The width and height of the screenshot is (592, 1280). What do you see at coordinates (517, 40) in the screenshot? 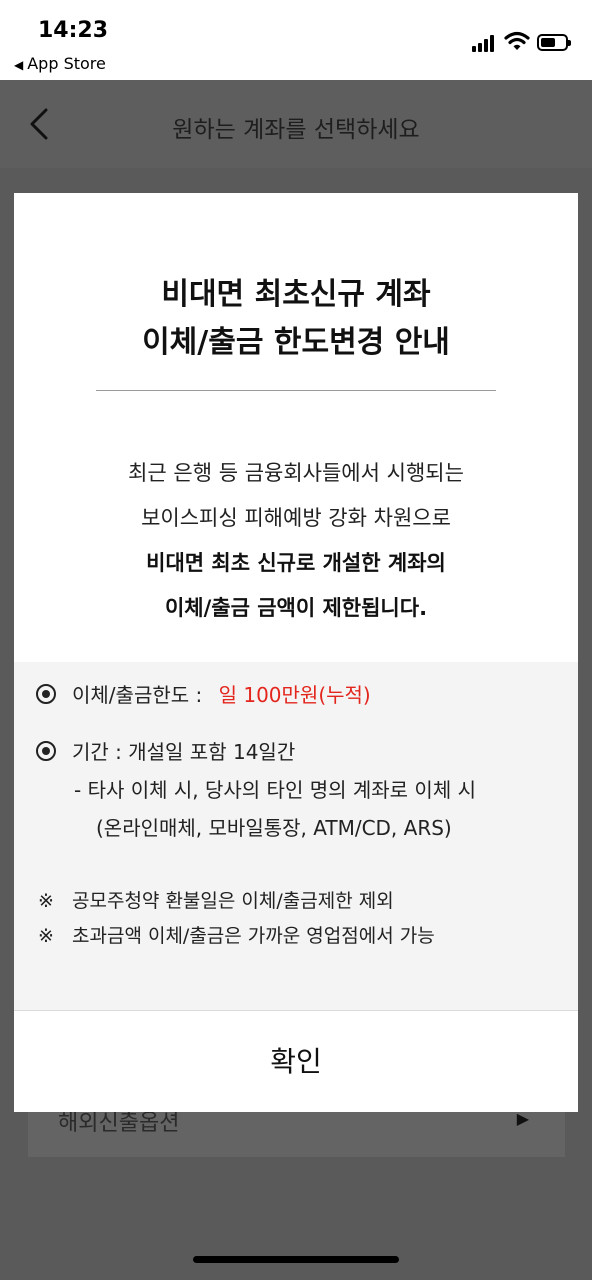
I see `wifi-icon` at bounding box center [517, 40].